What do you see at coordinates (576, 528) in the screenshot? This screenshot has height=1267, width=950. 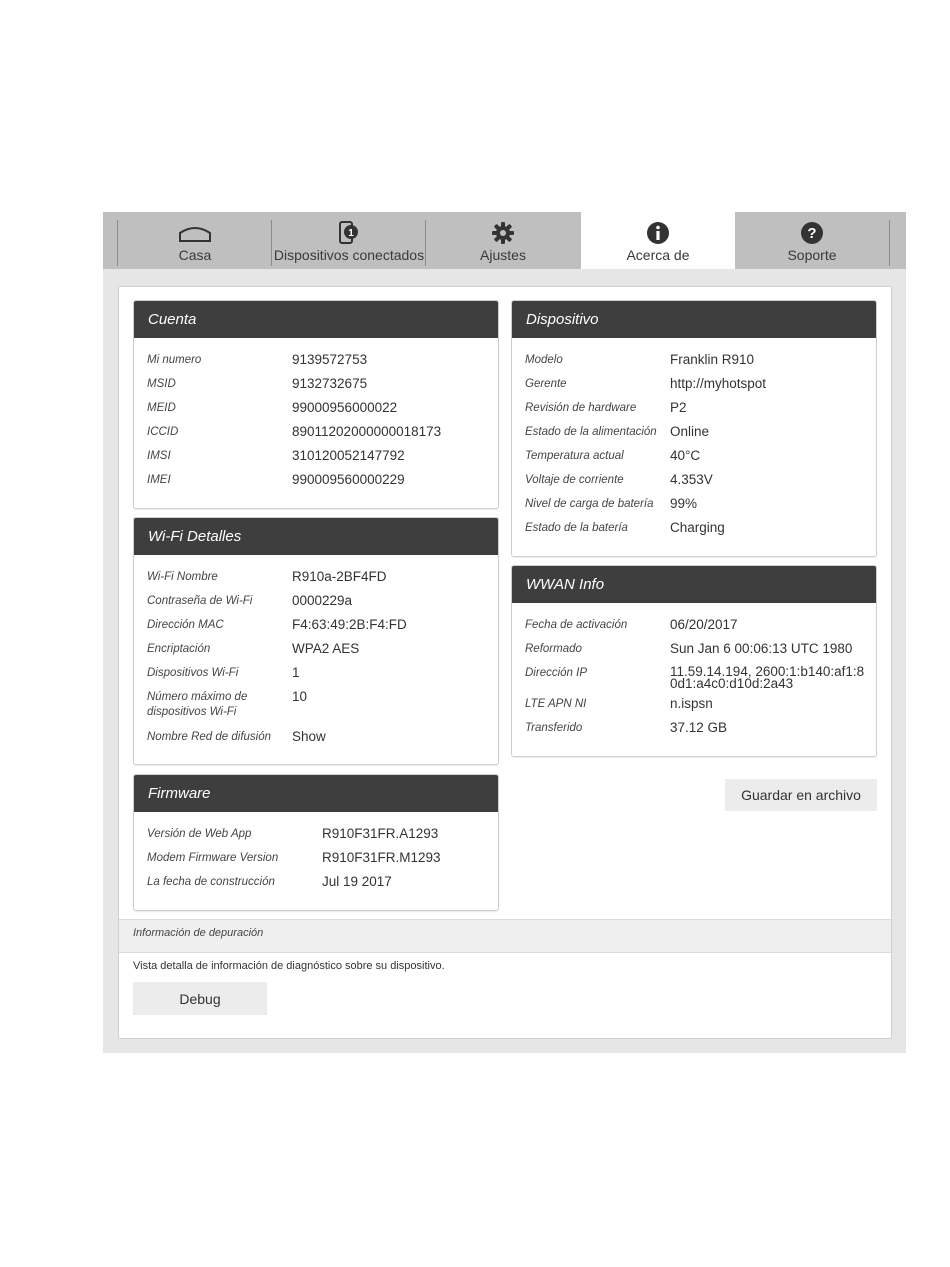 I see `row-label: Estado de la batería` at bounding box center [576, 528].